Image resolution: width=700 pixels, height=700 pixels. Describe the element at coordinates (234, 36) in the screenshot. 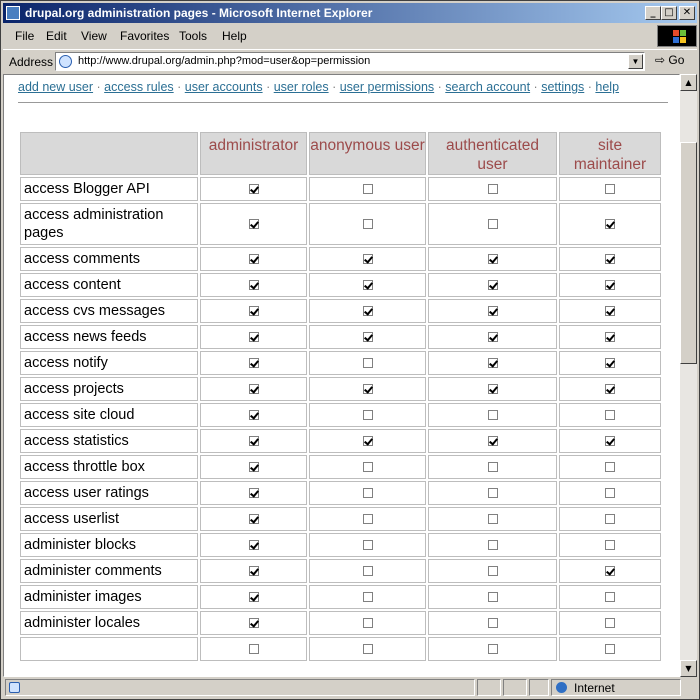

I see `menu-help: Help` at that location.